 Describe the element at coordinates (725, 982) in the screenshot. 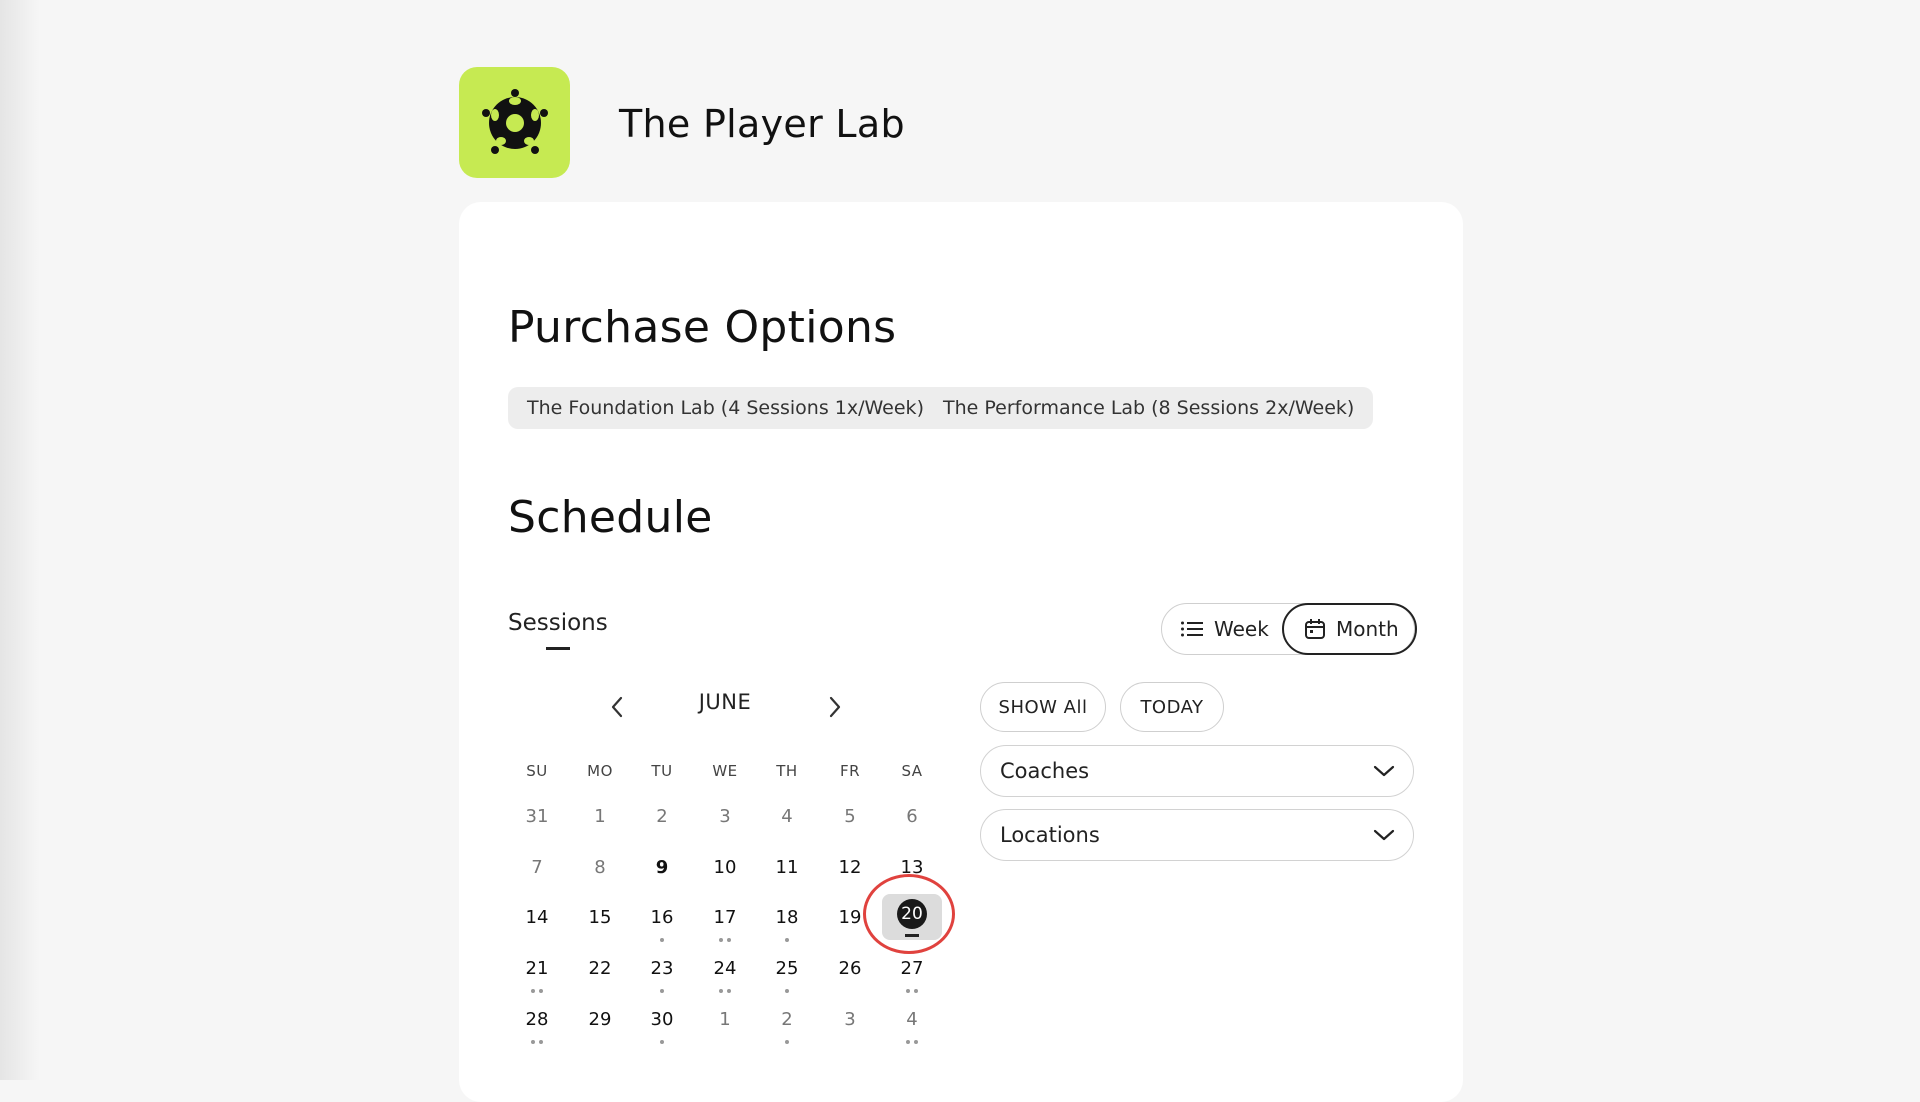

I see `calendar-day: 24` at that location.